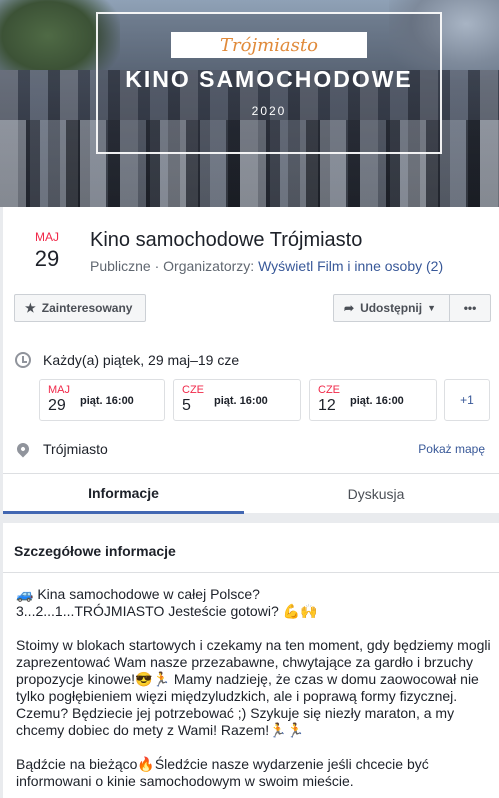 This screenshot has width=499, height=798. I want to click on cover-year: 2020, so click(269, 111).